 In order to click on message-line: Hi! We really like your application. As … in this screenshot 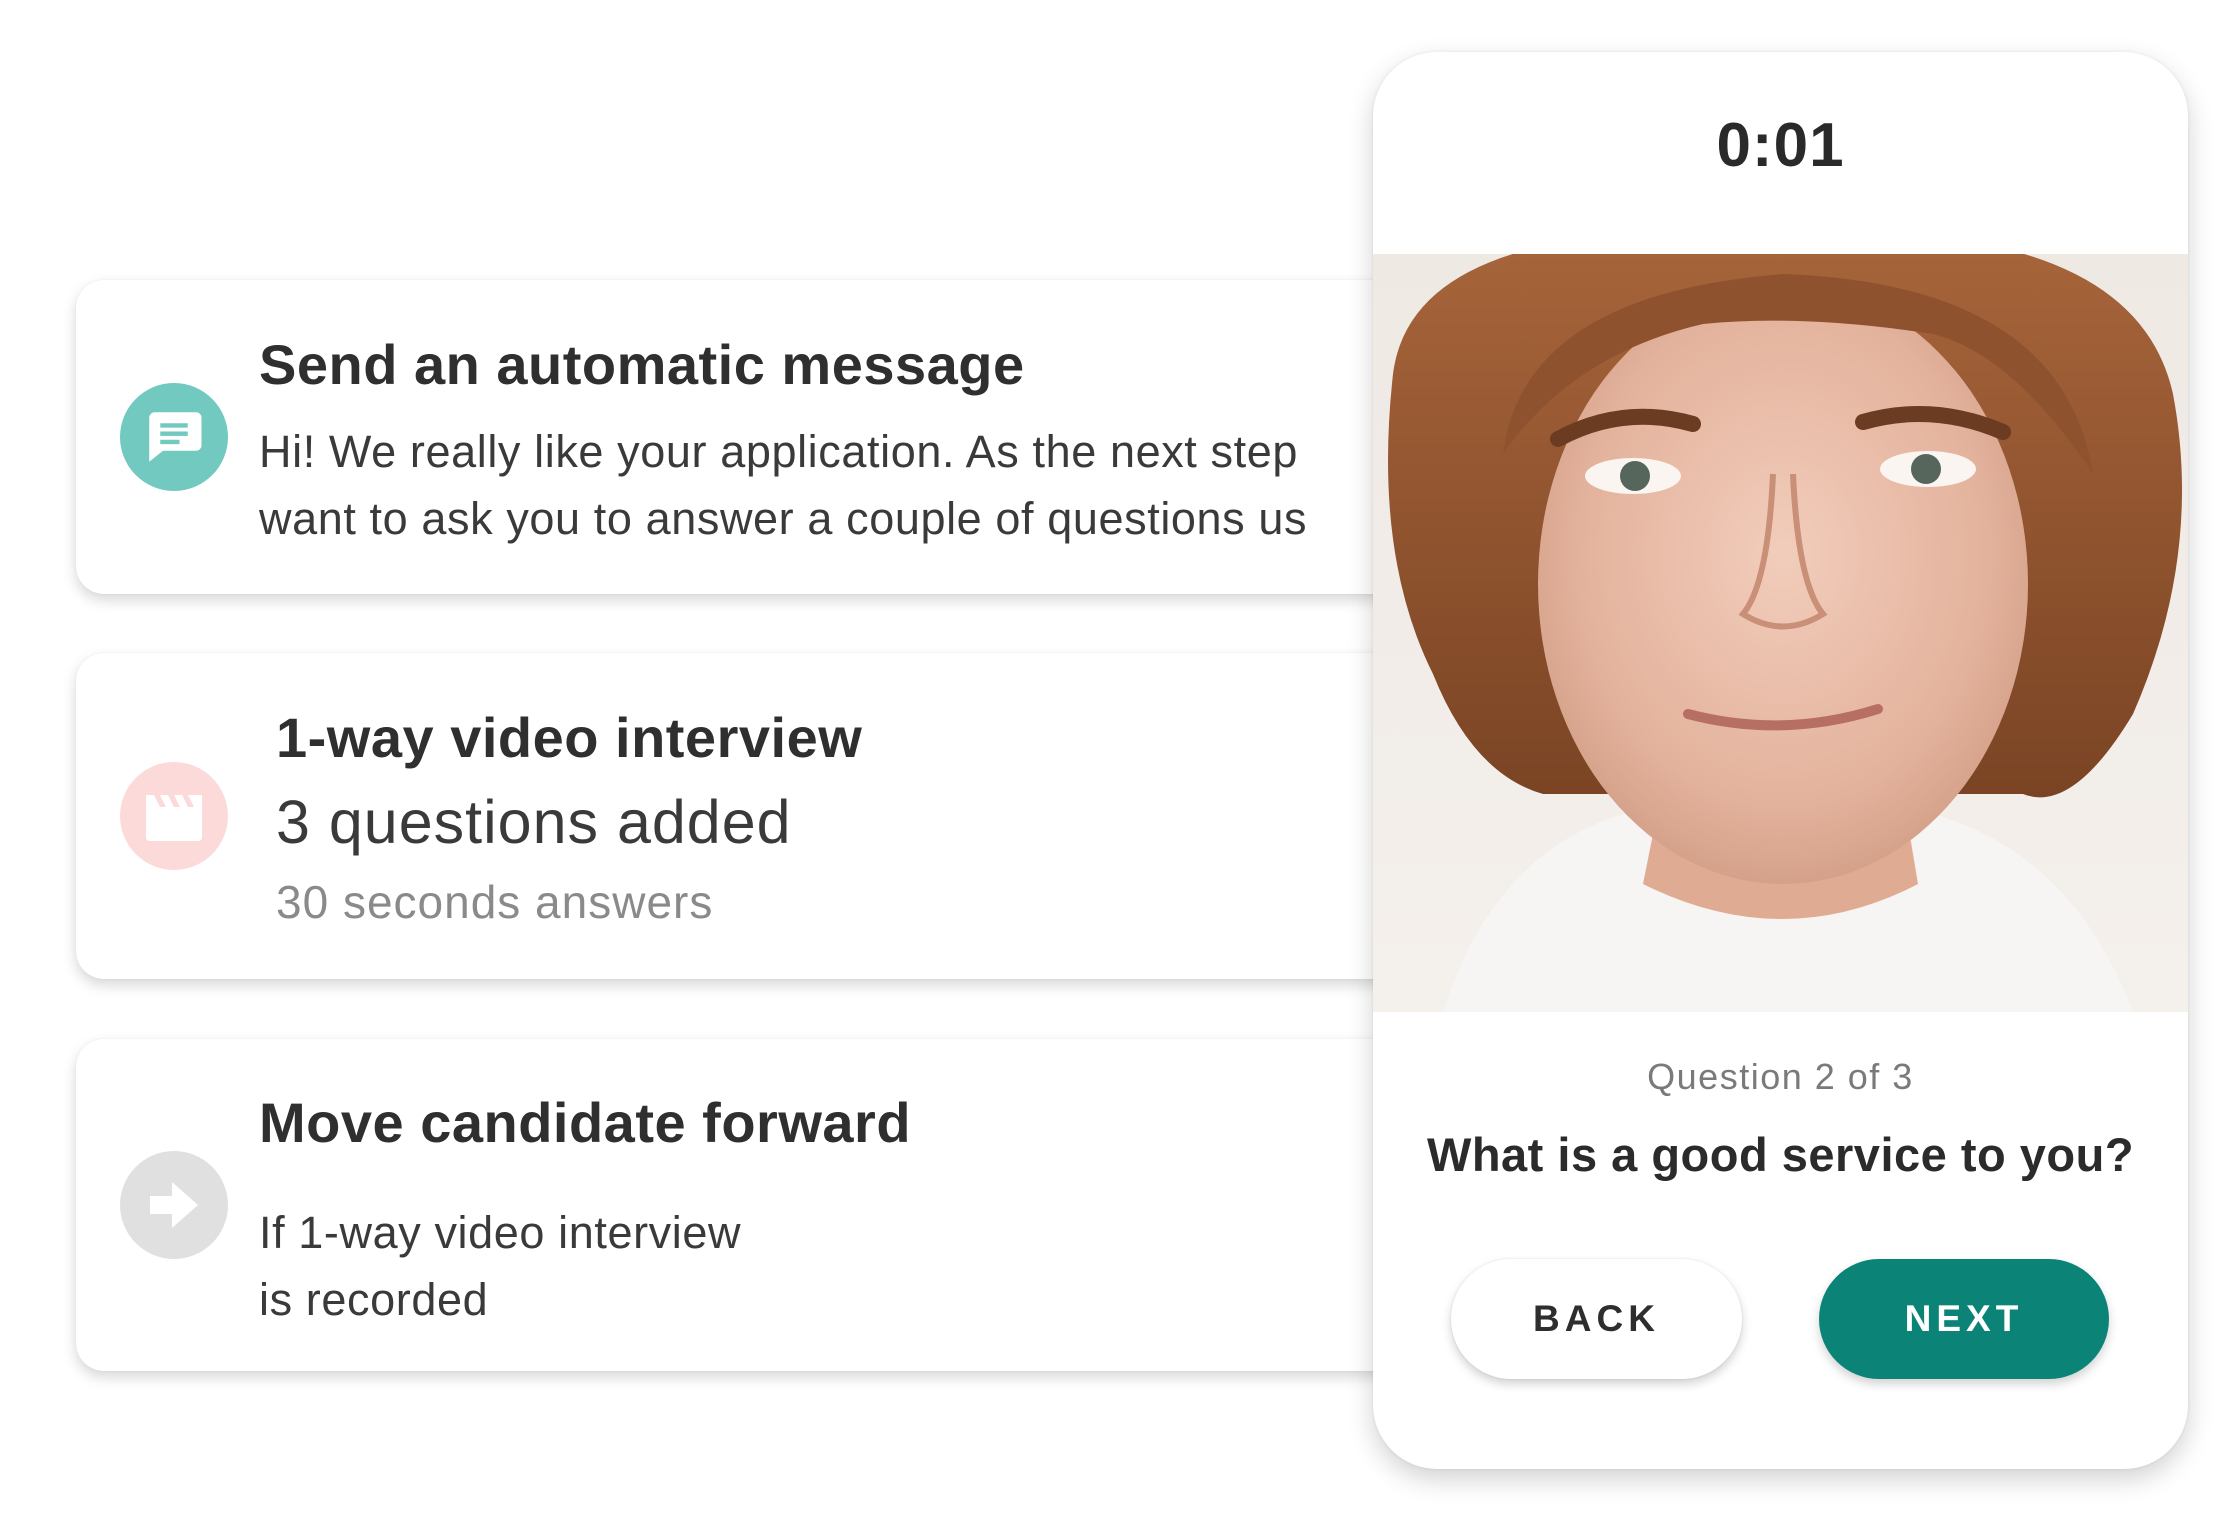, I will do `click(778, 451)`.